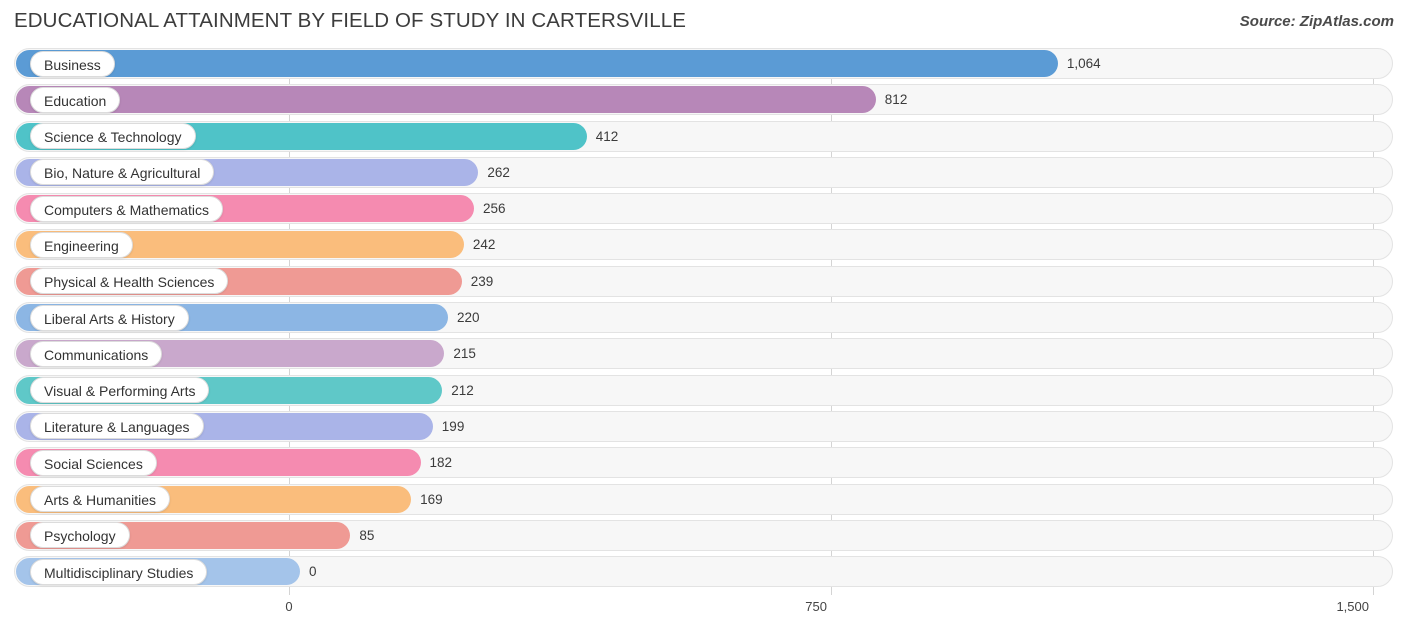 This screenshot has height=631, width=1406. I want to click on bar-row: 199 Literature & Languages, so click(703, 426).